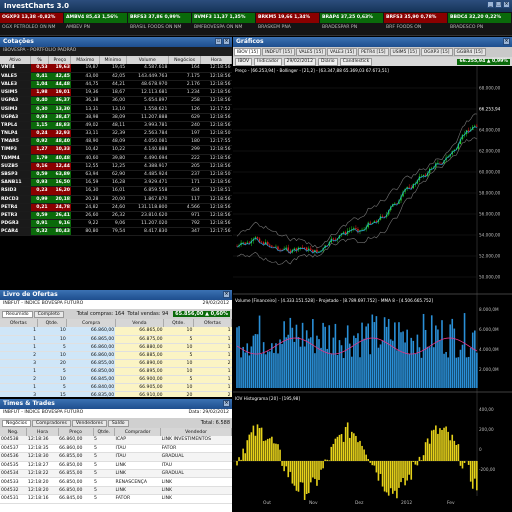  What do you see at coordinates (310, 52) in the screenshot?
I see `chart-tab-2: VALE5 [15]` at bounding box center [310, 52].